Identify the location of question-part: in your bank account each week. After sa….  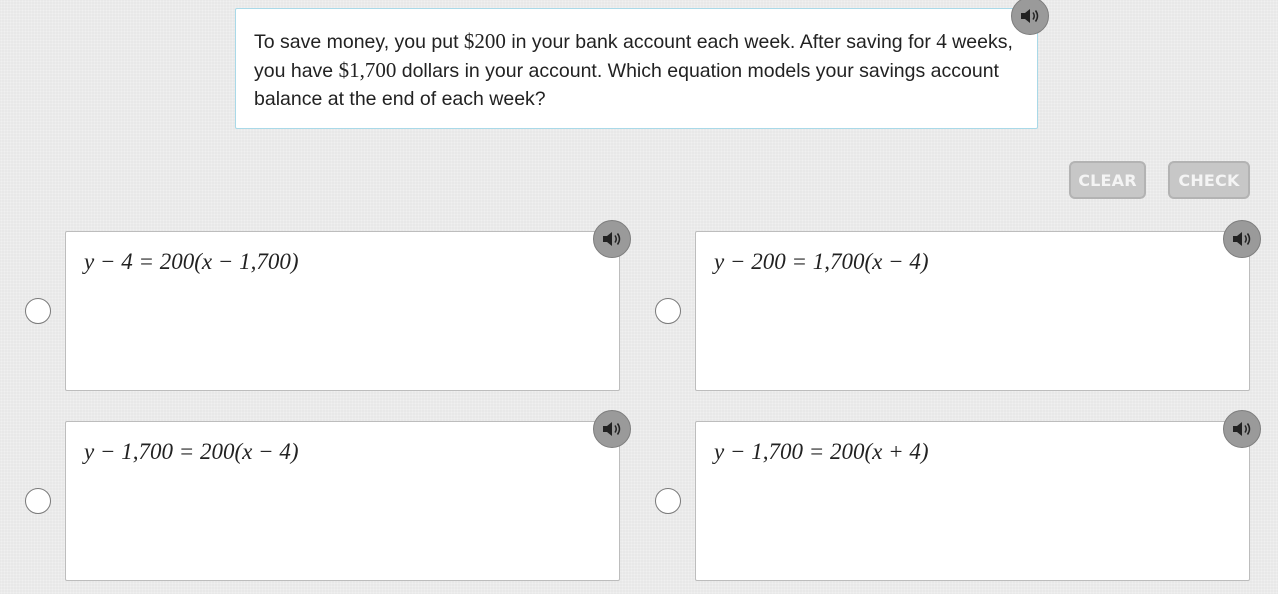
(721, 42).